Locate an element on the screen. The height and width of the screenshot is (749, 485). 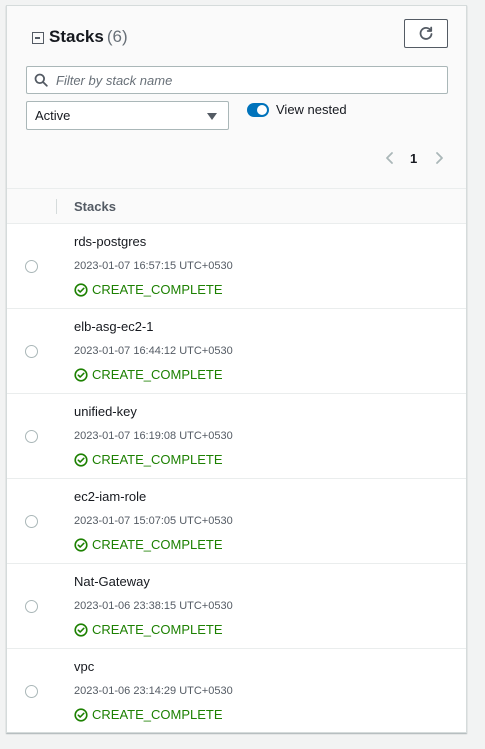
stack-timestamp: 2023-01-06 23:14:29 UTC+0530 is located at coordinates (153, 691).